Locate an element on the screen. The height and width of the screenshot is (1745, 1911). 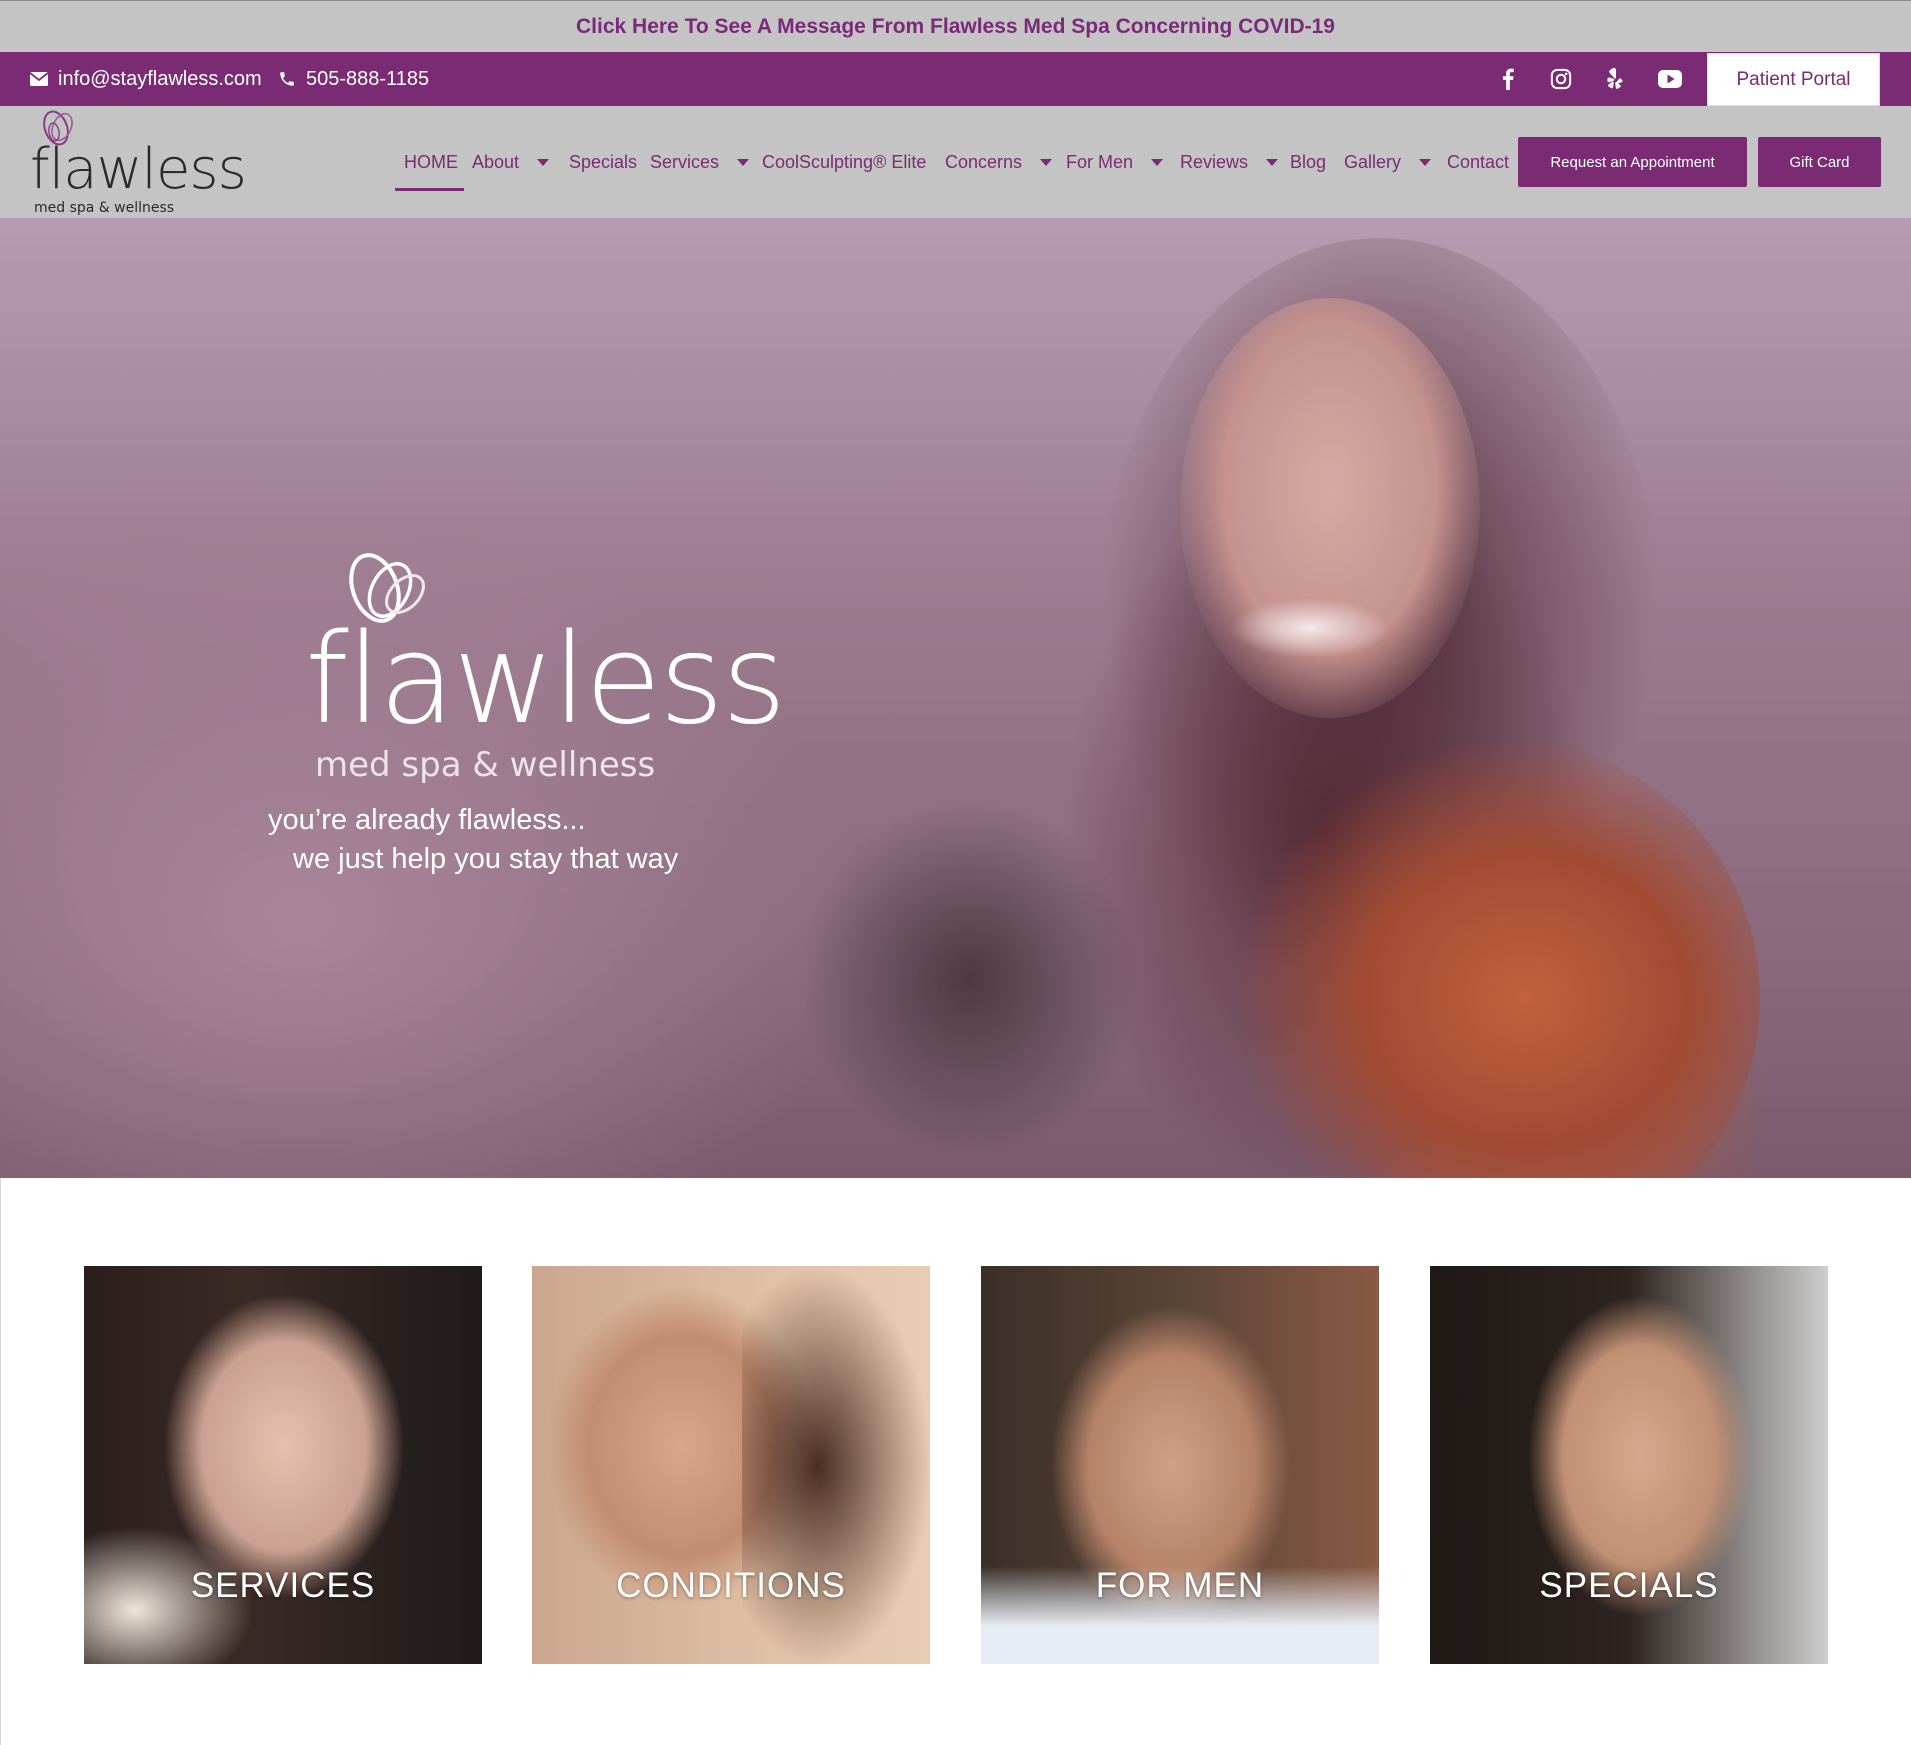
youtube-icon is located at coordinates (1670, 79).